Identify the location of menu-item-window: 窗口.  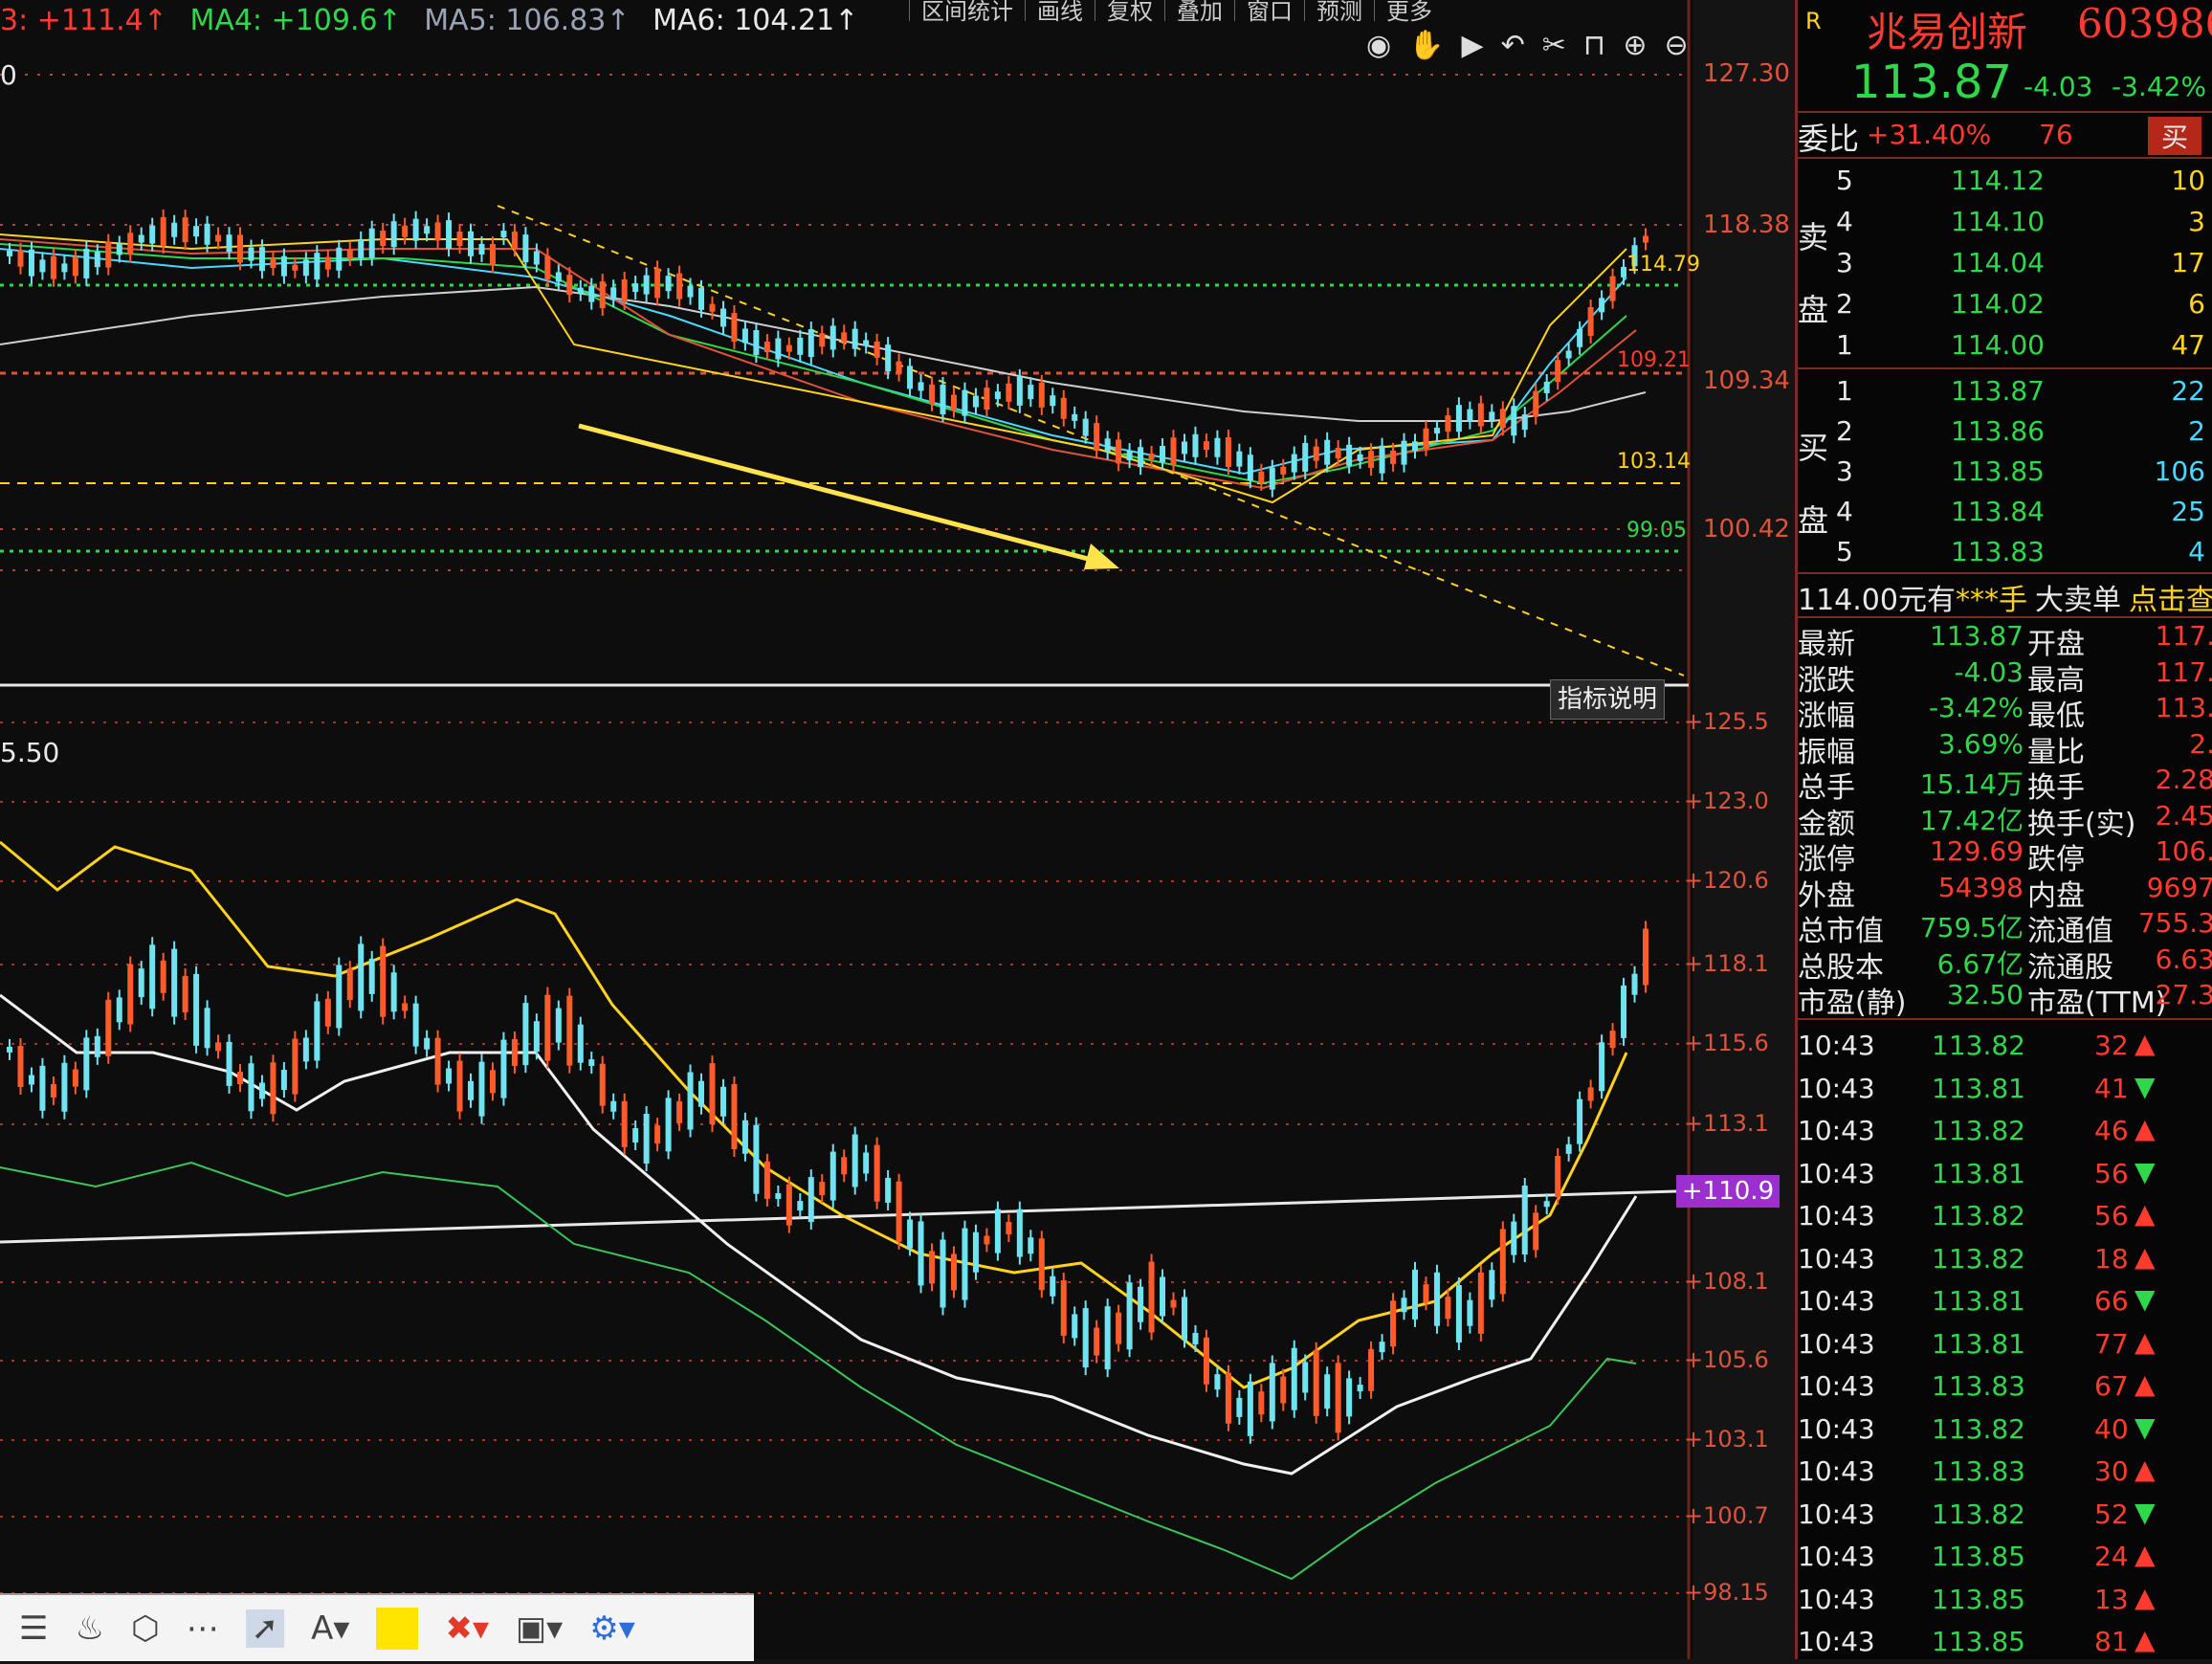
(1269, 13).